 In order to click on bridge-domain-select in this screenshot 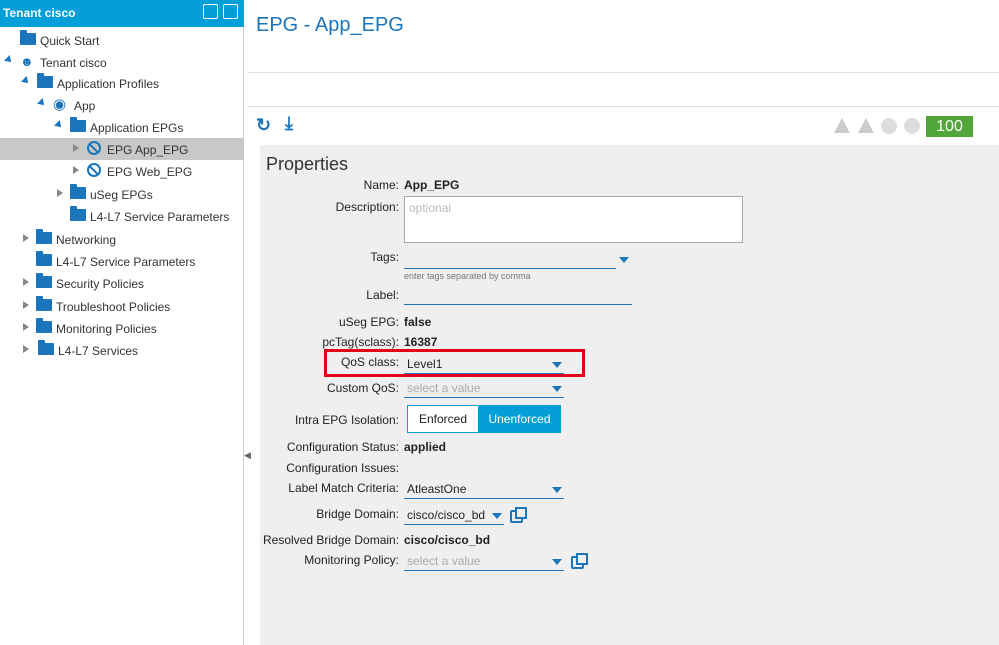, I will do `click(454, 524)`.